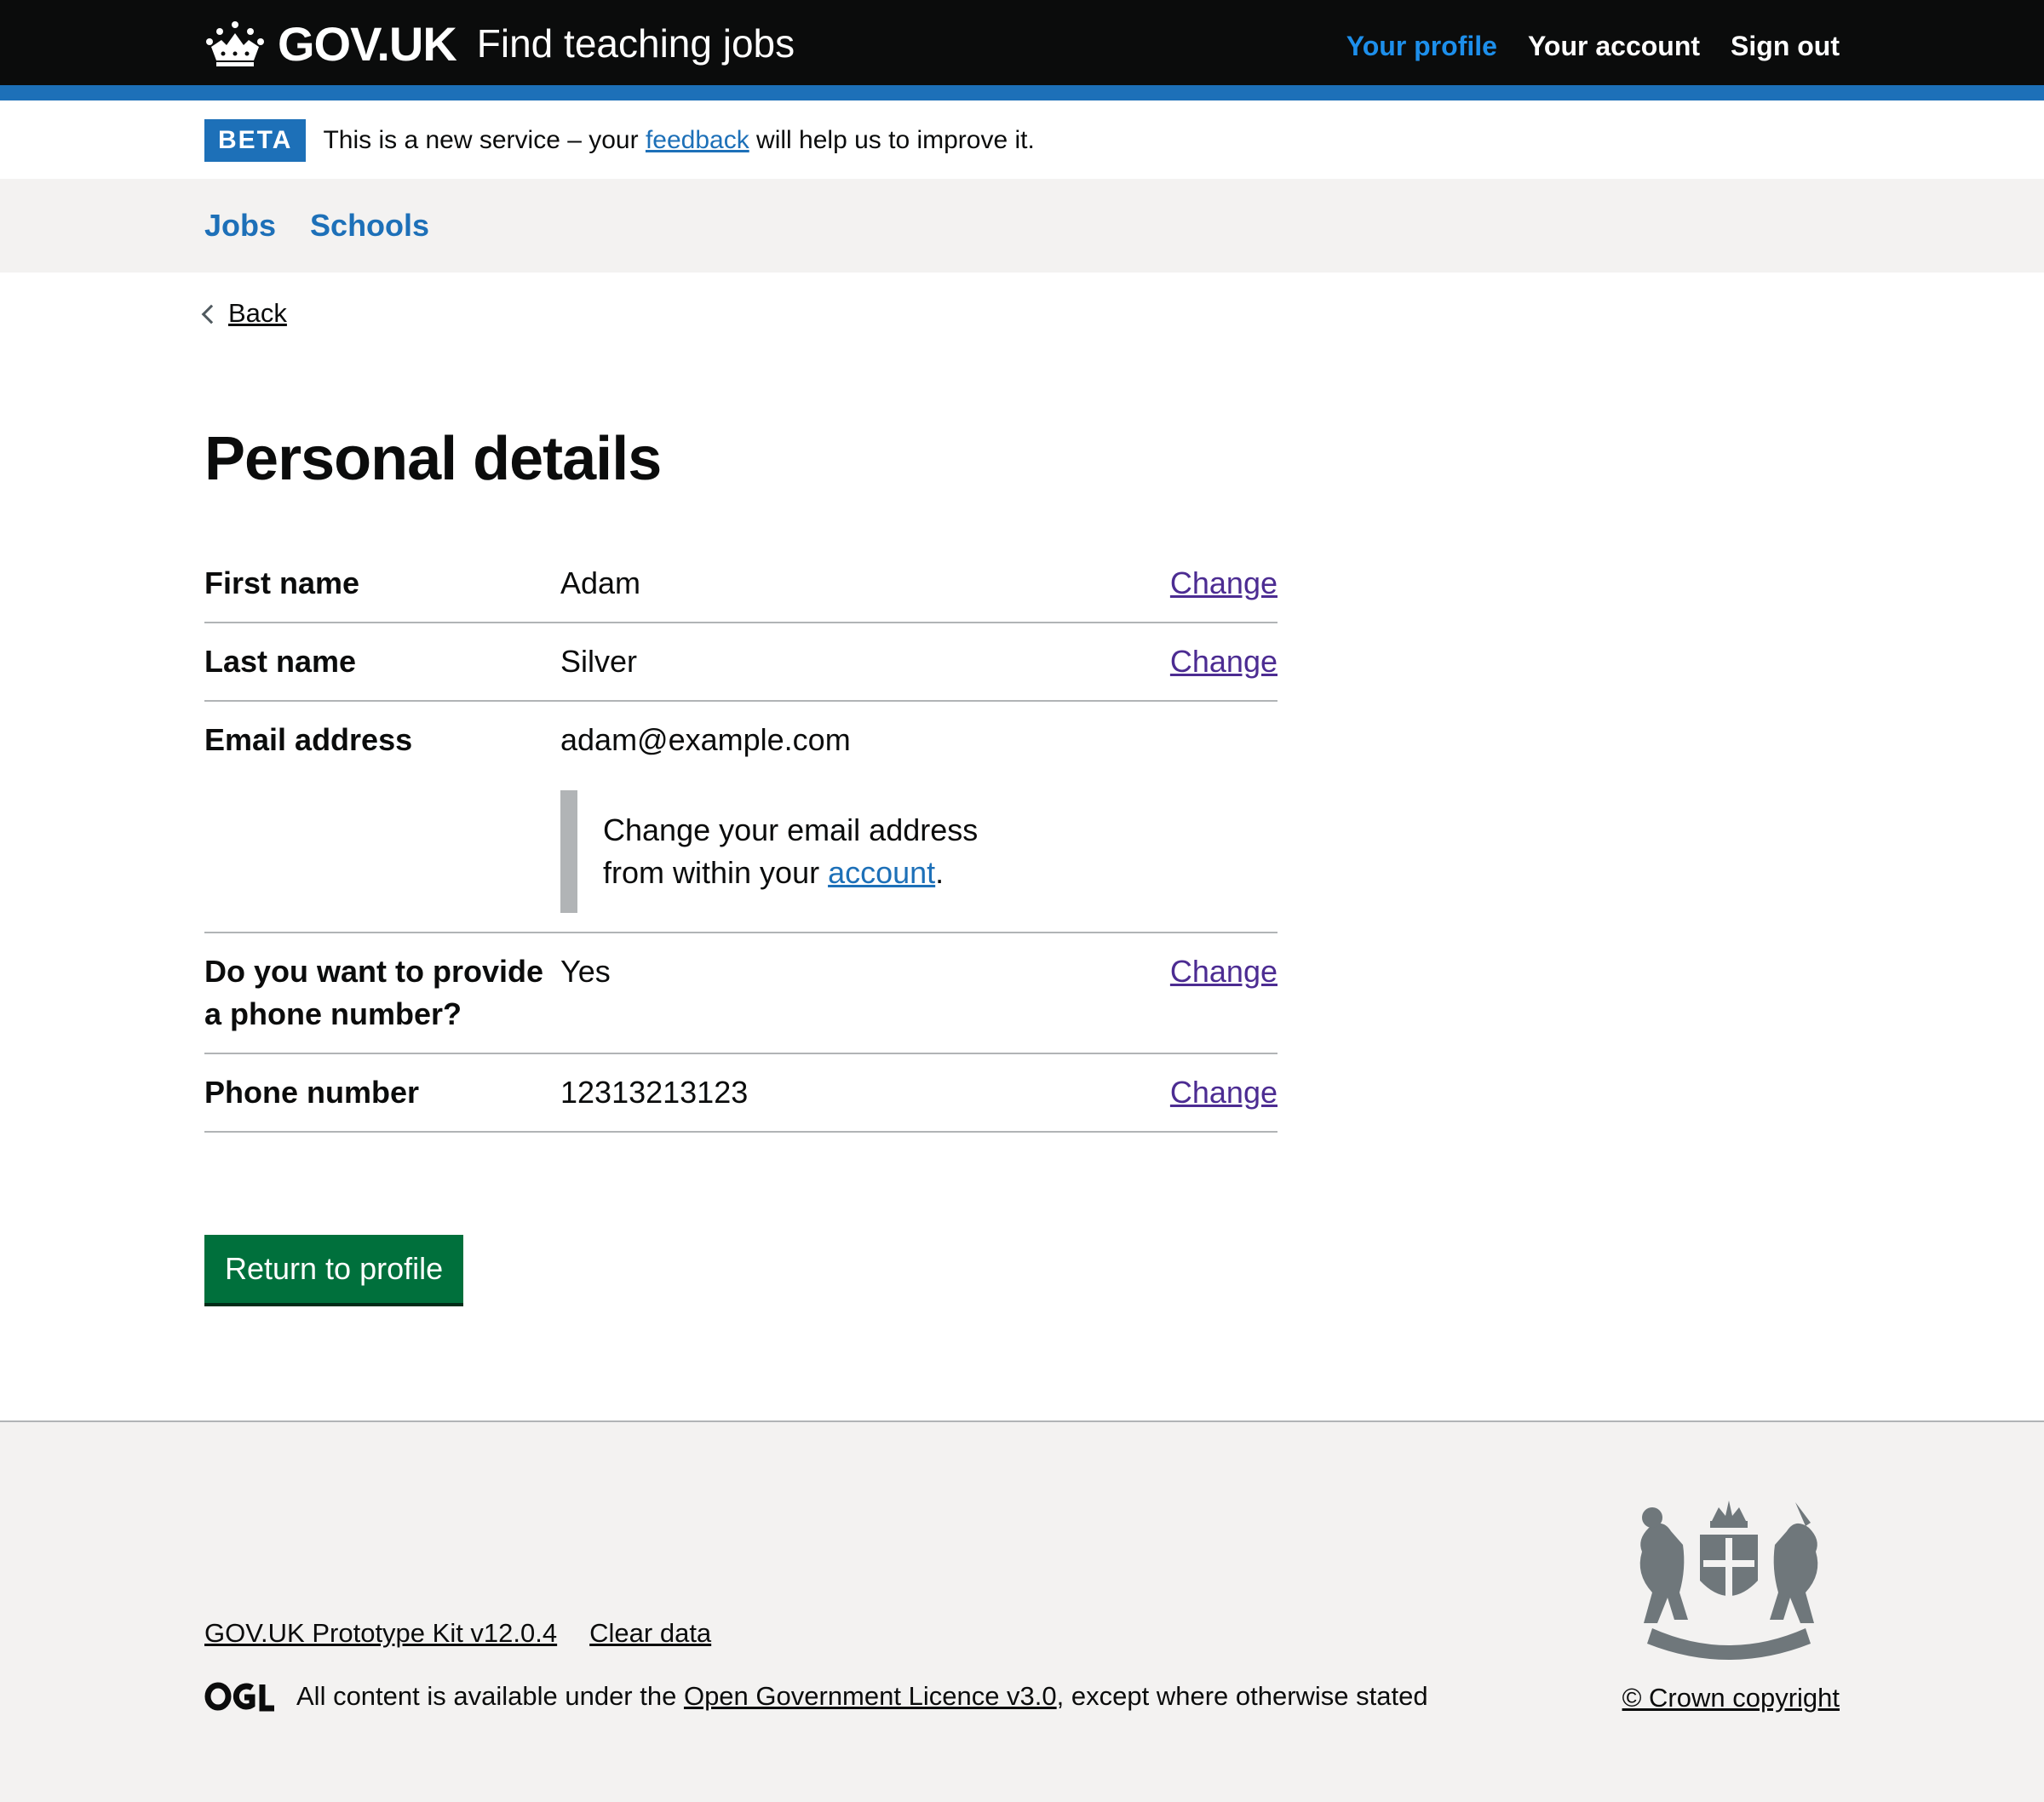 Image resolution: width=2044 pixels, height=1802 pixels. Describe the element at coordinates (240, 226) in the screenshot. I see `subnav-jobs: Jobs` at that location.